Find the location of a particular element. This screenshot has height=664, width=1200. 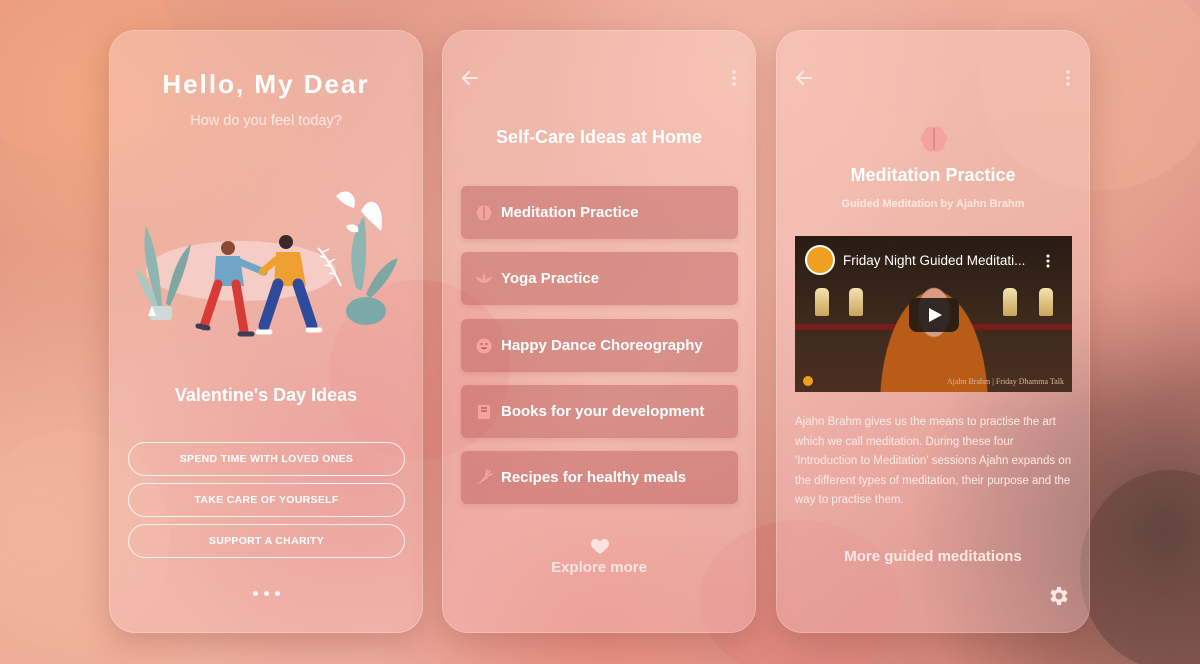

channel-logo is located at coordinates (820, 260).